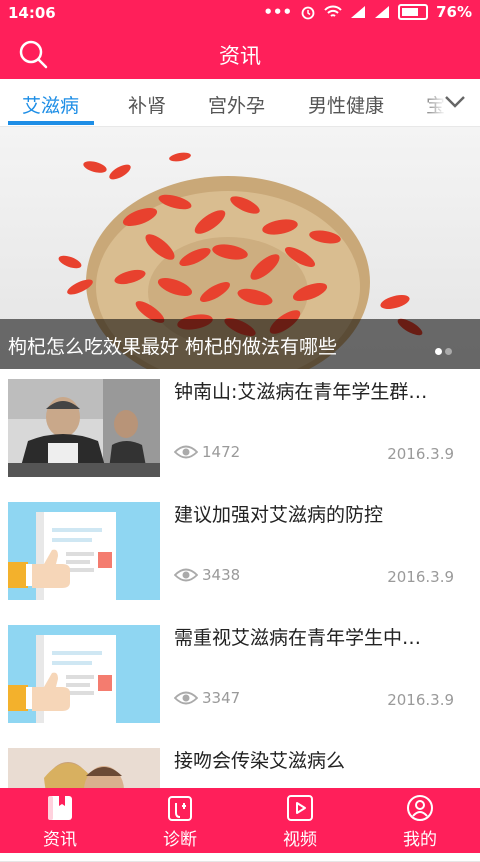 The width and height of the screenshot is (480, 862). I want to click on status-bar: 14:06 ••• 76%, so click(240, 13).